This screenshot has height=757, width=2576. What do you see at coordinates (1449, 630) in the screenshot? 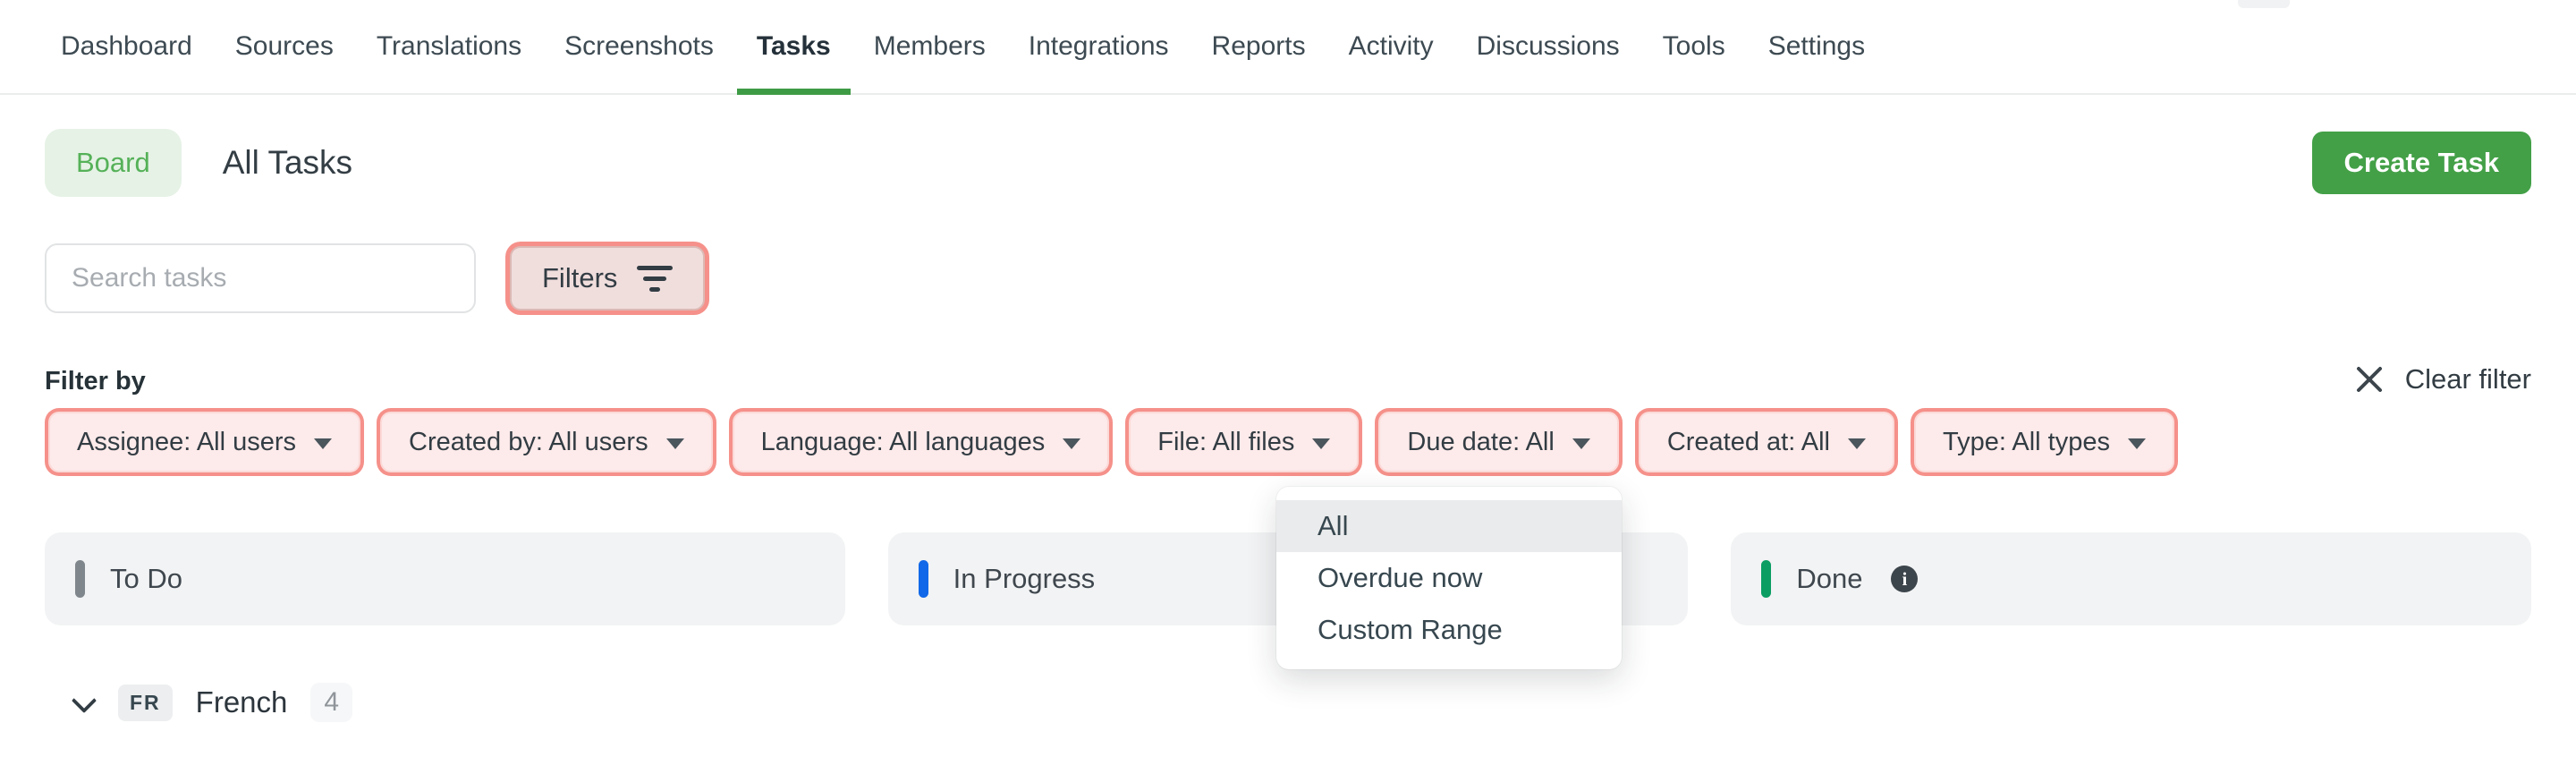
I see `menu-item-custom-range: Custom Range` at bounding box center [1449, 630].